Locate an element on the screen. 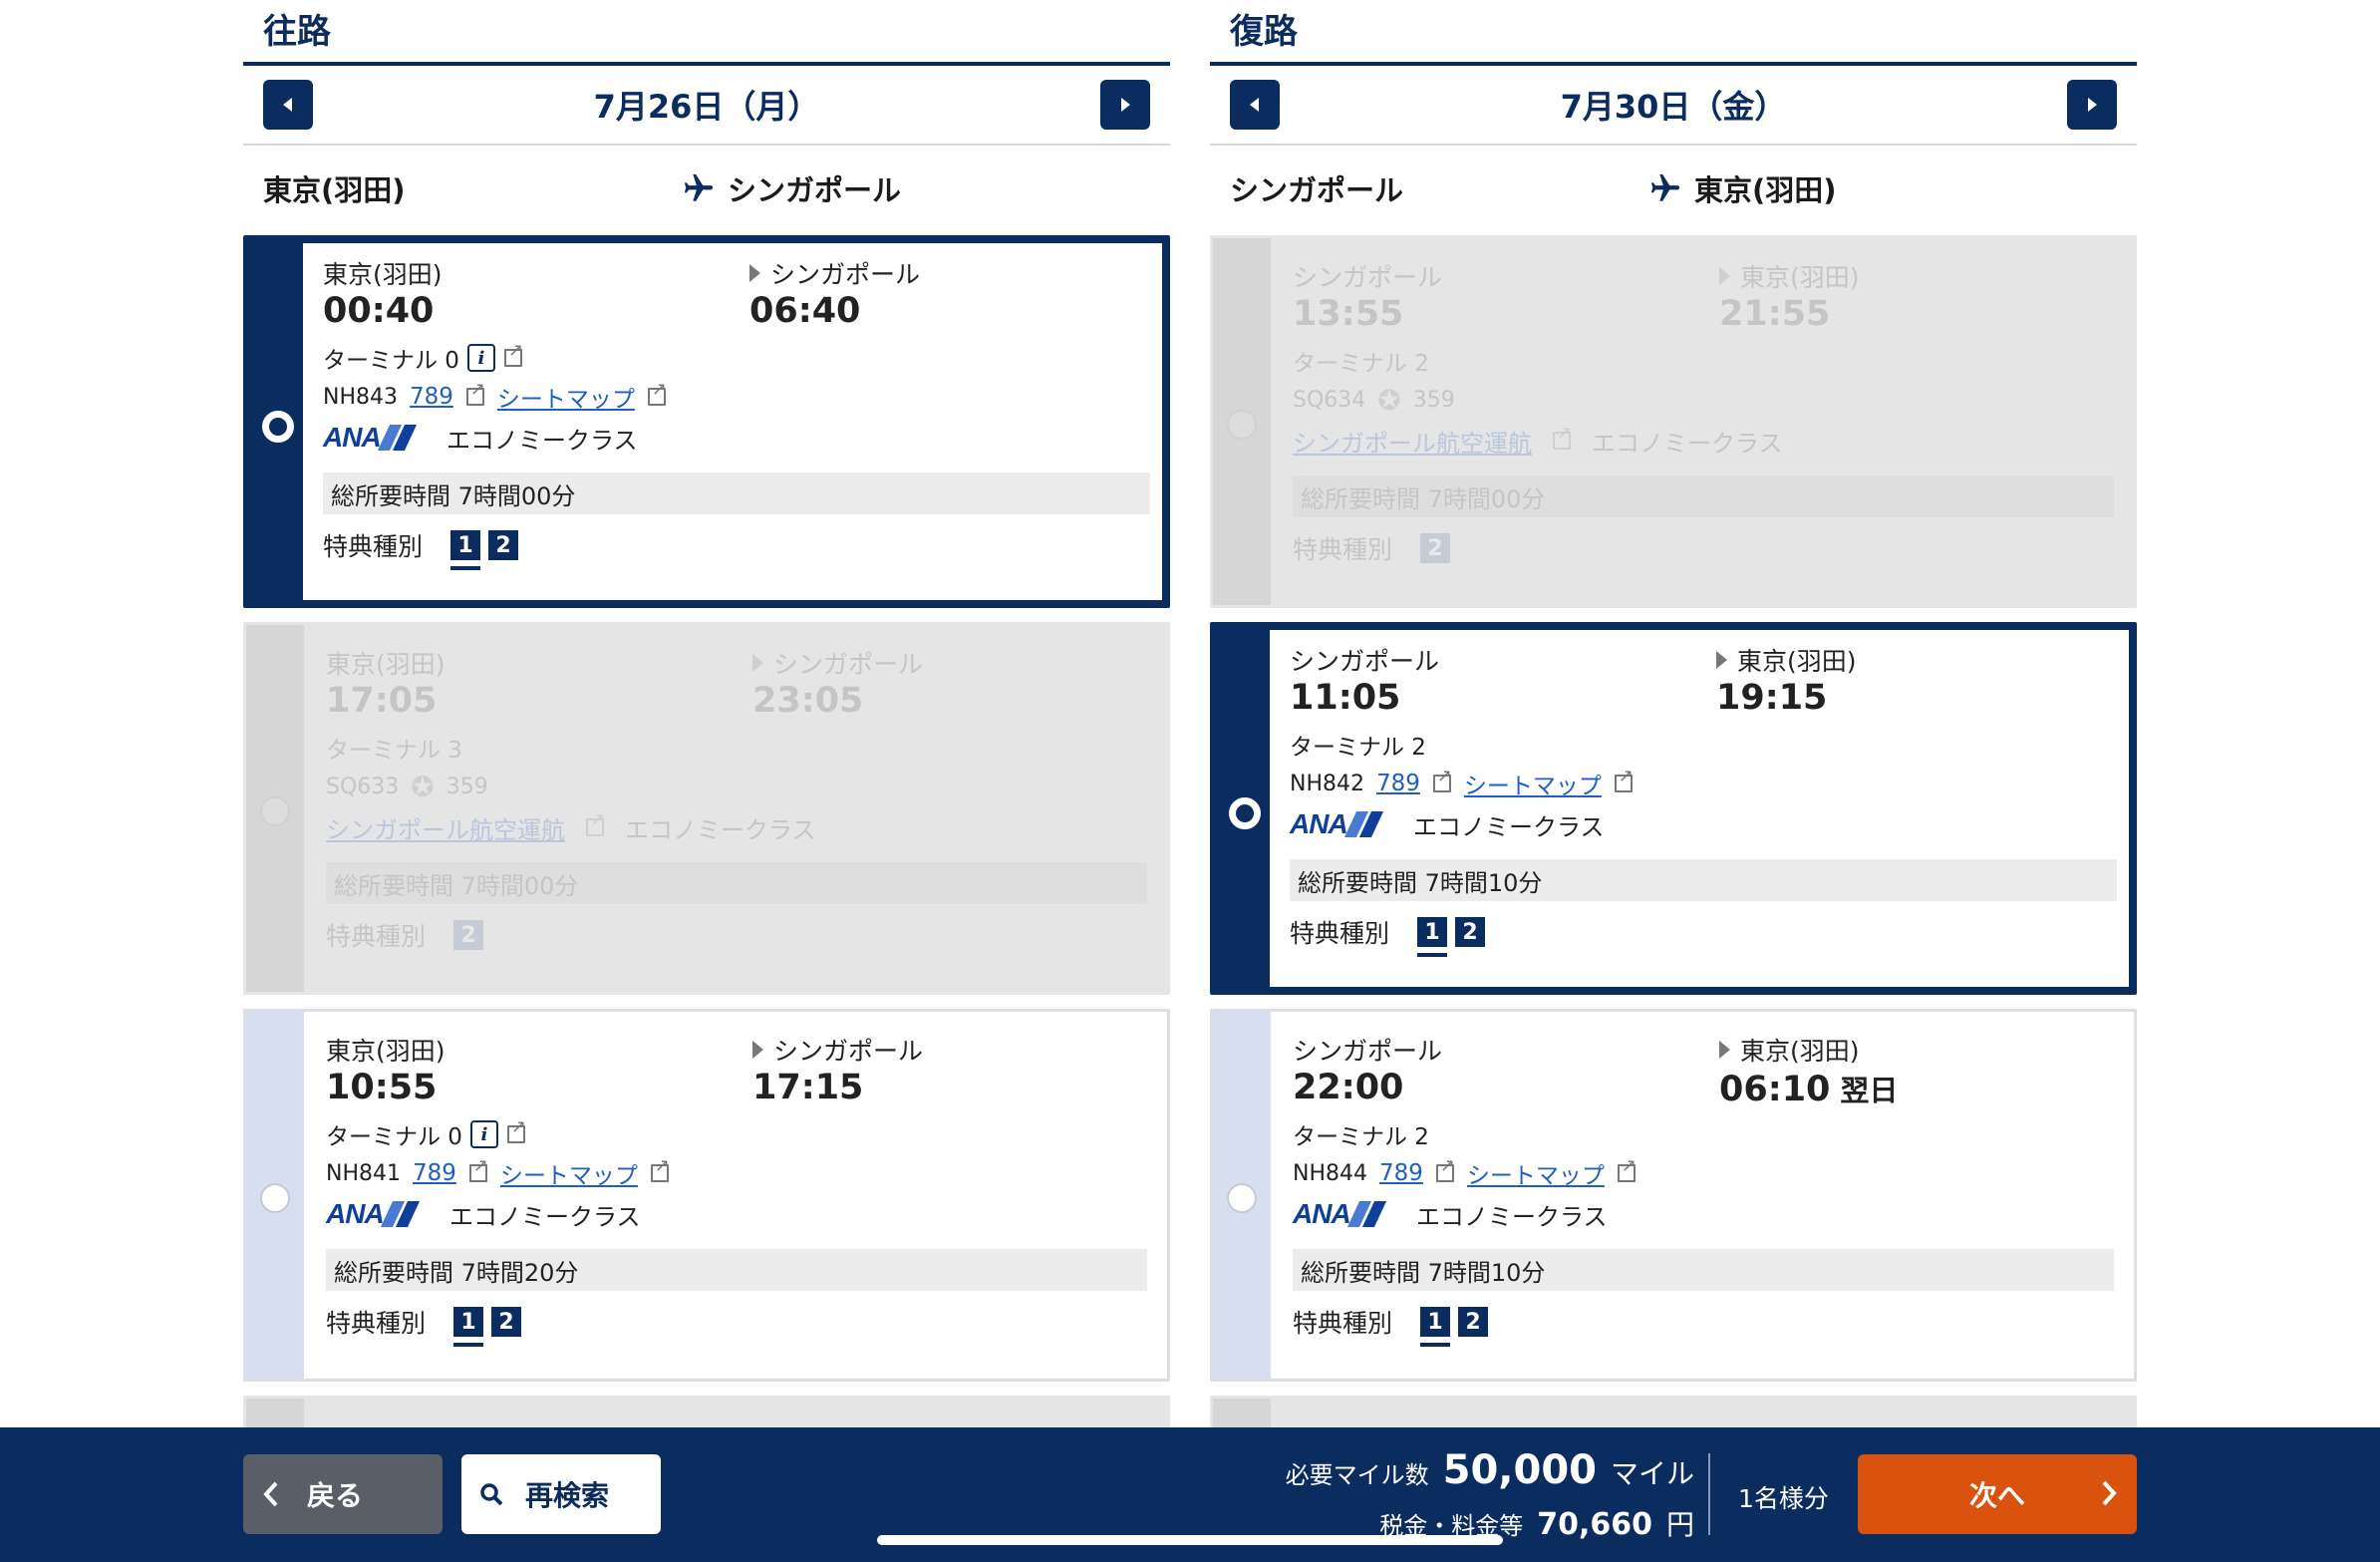 The width and height of the screenshot is (2380, 1562). total-duration: 総所要時間 7時間00分 is located at coordinates (736, 493).